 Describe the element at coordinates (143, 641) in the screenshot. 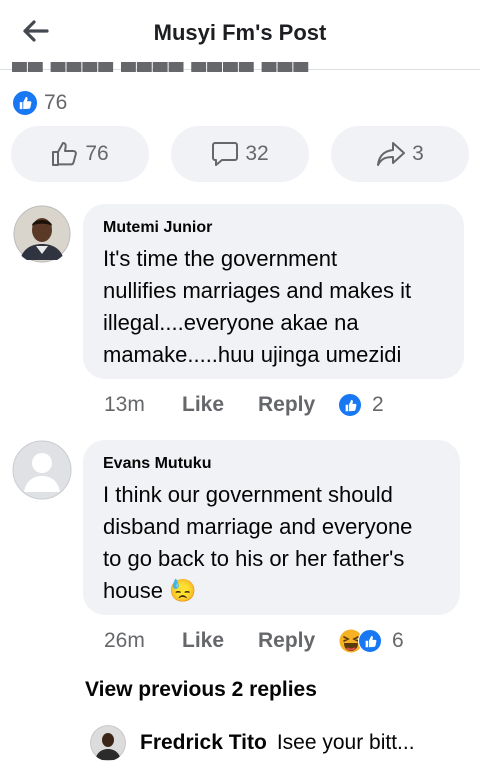

I see `comment-time: 26m` at that location.